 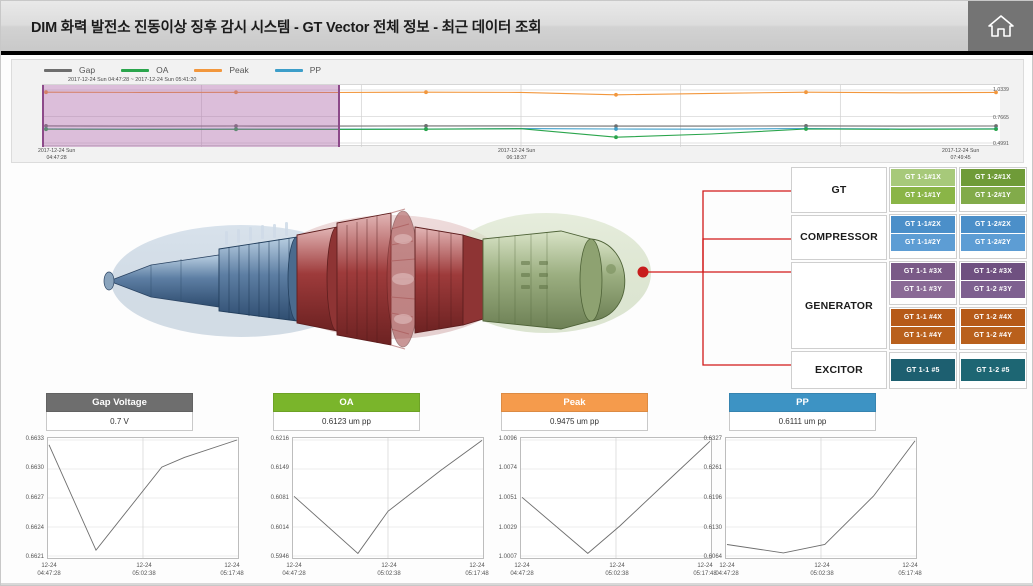 I want to click on legend-item-oa: OA, so click(x=144, y=70).